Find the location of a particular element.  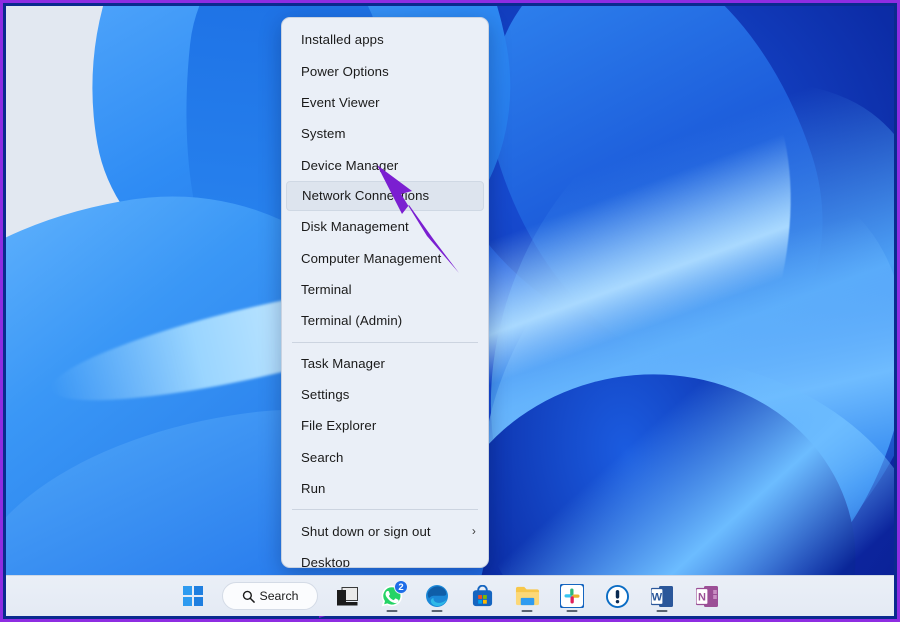

search-icon is located at coordinates (248, 596).